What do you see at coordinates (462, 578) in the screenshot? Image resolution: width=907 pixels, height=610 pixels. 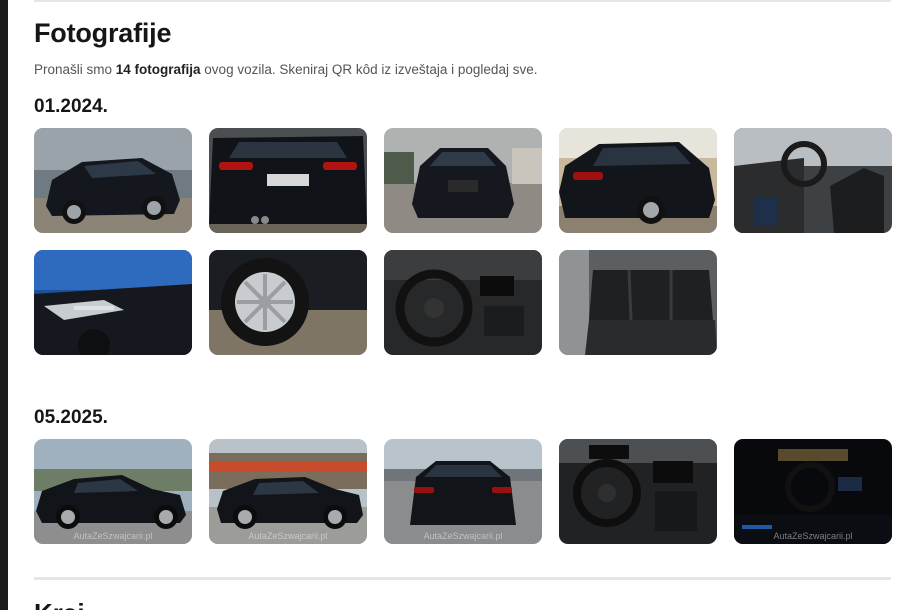 I see `bottom-divider` at bounding box center [462, 578].